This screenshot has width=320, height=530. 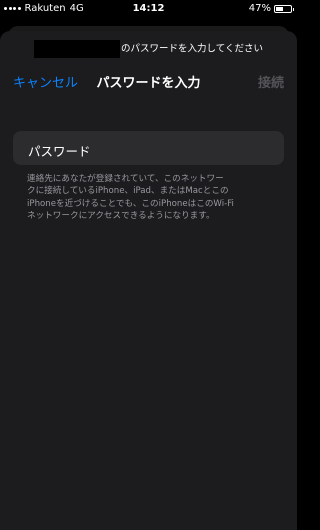 I want to click on battery-percent: 47%, so click(x=259, y=8).